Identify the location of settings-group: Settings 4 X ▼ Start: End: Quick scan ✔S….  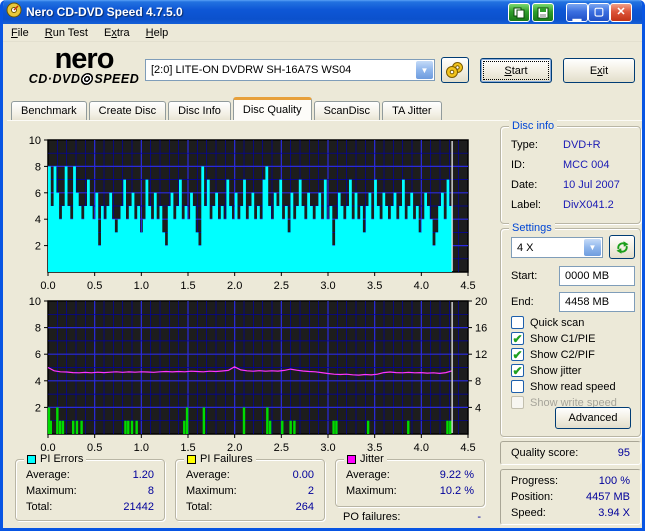
(570, 329).